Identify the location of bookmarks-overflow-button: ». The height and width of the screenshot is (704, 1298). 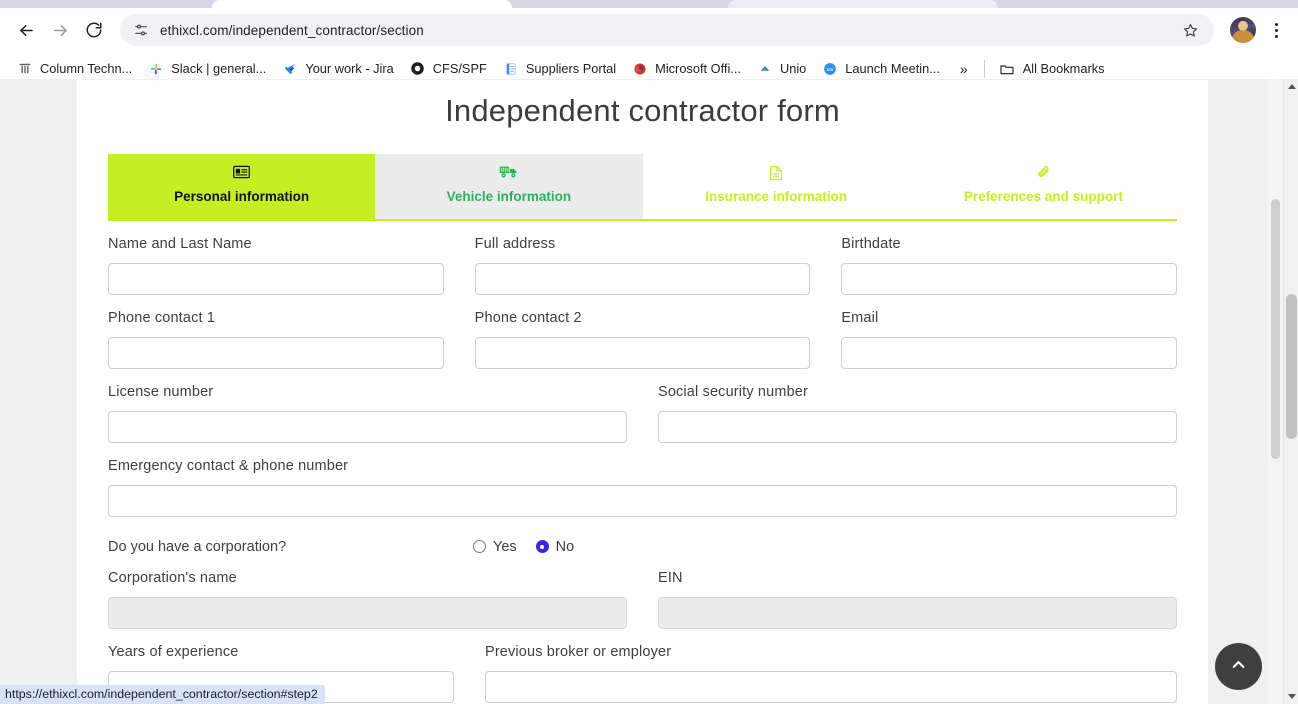
(964, 69).